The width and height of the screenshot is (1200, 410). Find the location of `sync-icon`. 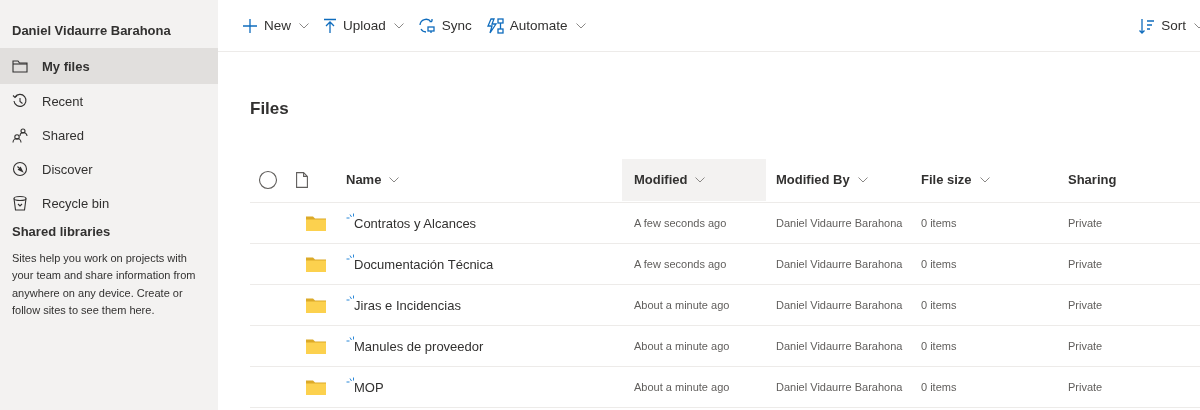

sync-icon is located at coordinates (426, 25).